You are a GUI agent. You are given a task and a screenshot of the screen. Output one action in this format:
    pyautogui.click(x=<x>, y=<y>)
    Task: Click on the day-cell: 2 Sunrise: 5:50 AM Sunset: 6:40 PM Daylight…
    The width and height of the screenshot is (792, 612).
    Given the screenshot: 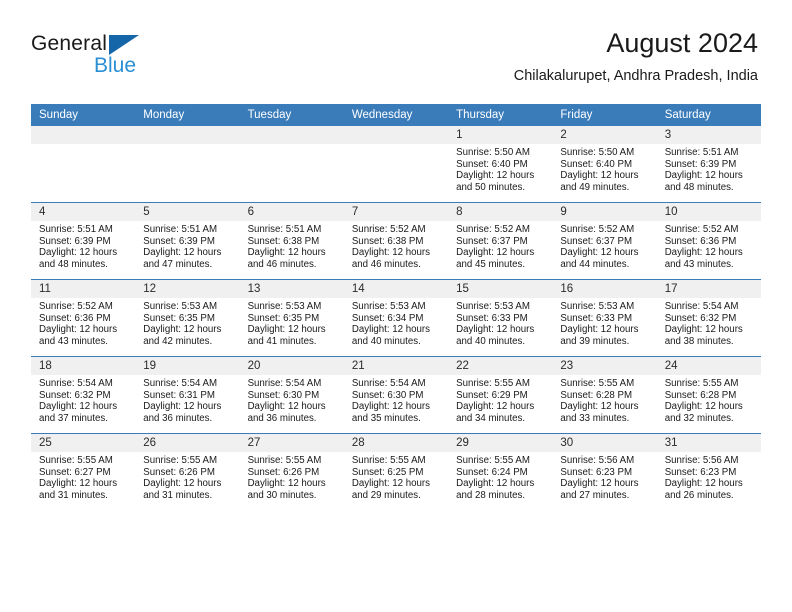 What is the action you would take?
    pyautogui.click(x=604, y=164)
    